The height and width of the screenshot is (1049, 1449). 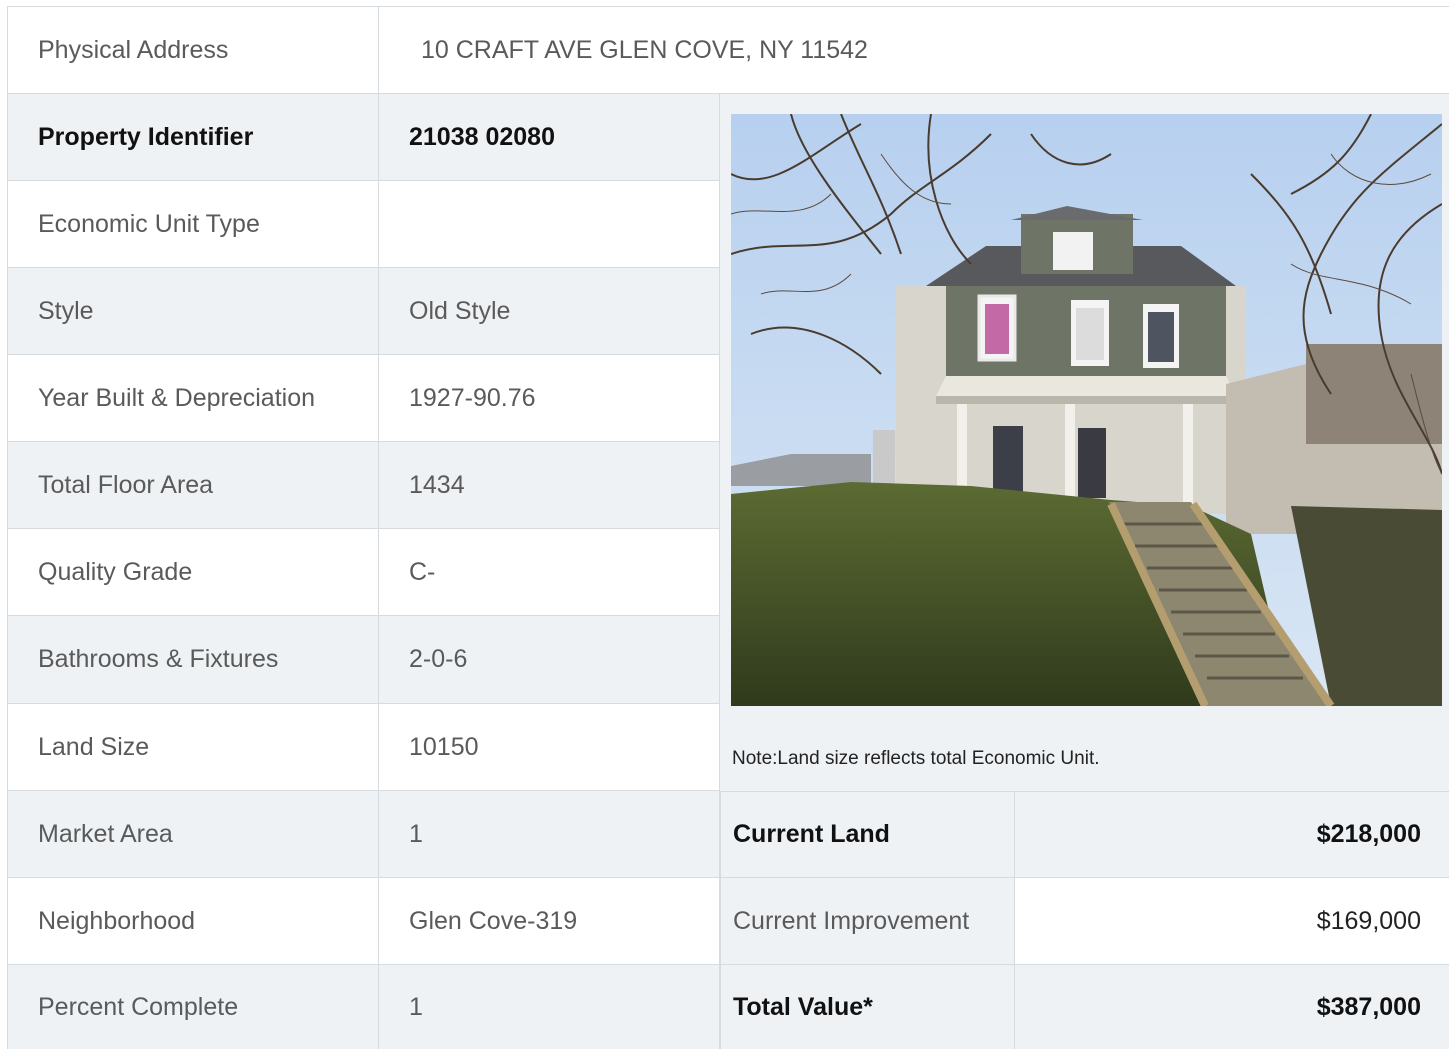 I want to click on value-label-cell: Current Improvement, so click(x=867, y=921).